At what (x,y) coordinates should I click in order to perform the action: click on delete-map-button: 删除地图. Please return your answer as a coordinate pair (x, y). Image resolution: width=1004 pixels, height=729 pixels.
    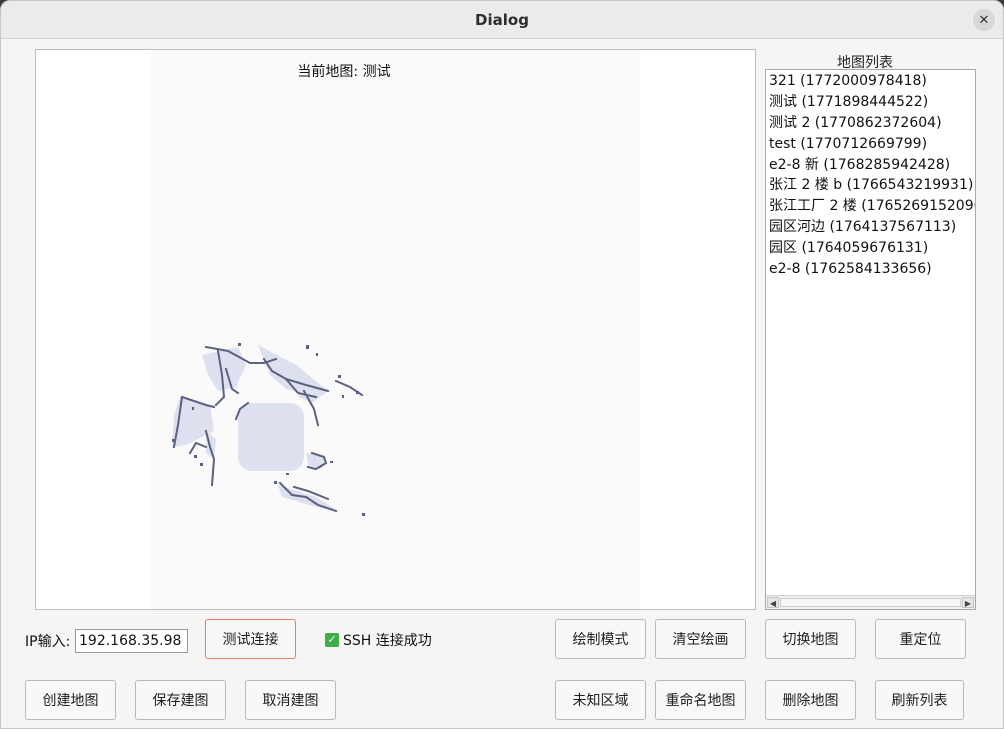
    Looking at the image, I should click on (810, 700).